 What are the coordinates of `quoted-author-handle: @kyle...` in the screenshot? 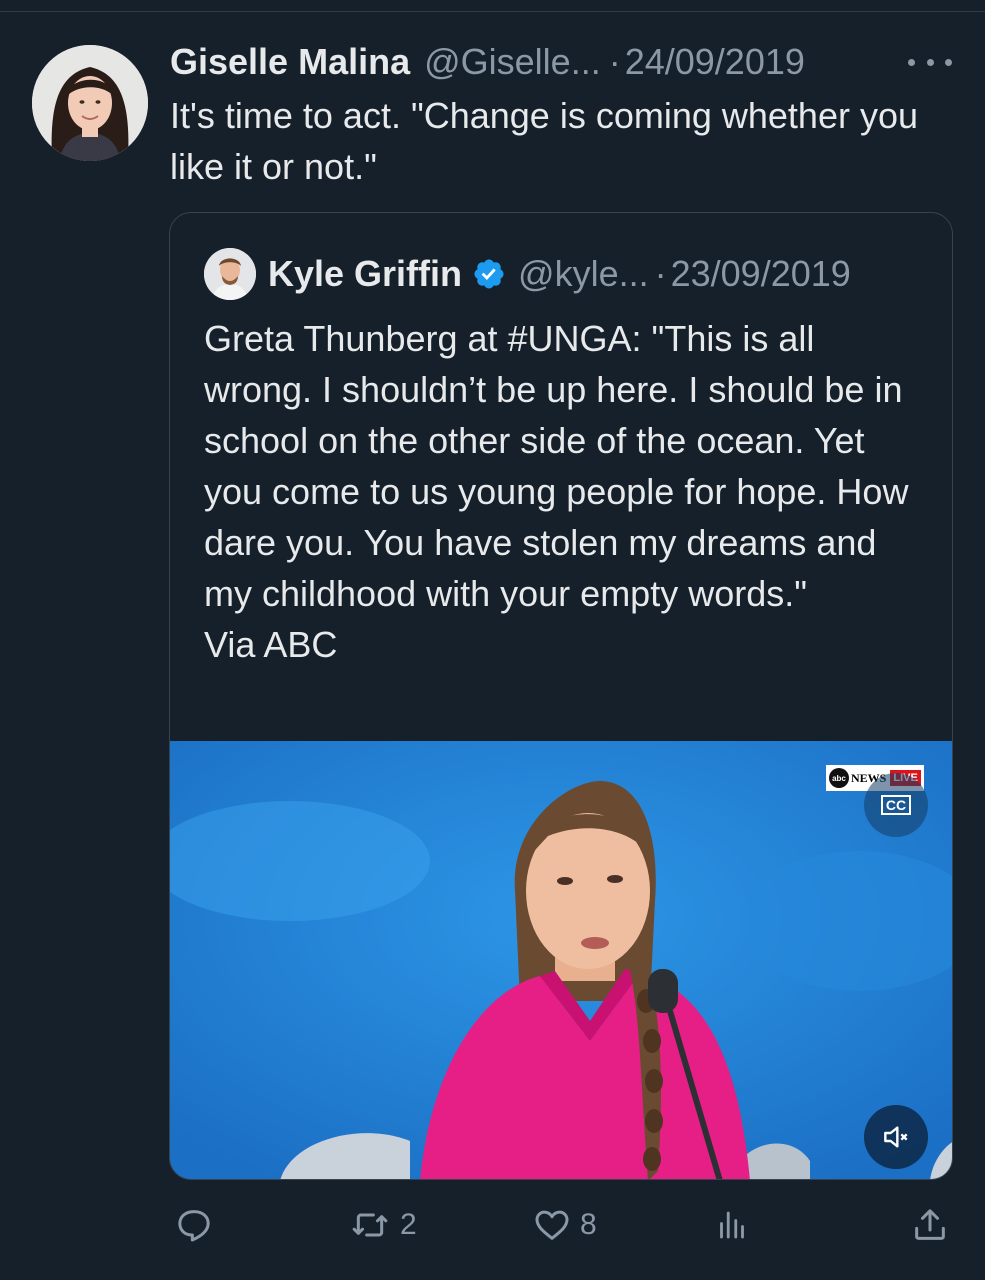 It's located at (583, 274).